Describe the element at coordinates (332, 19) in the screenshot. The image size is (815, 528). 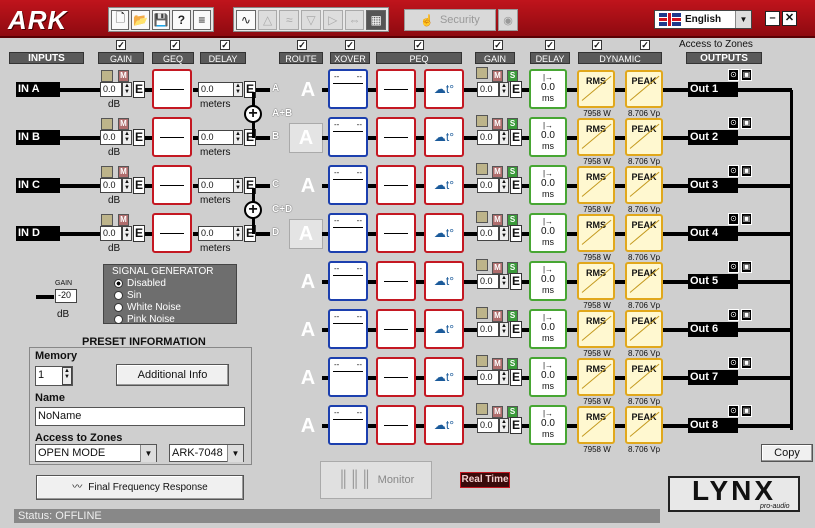
I see `play-icon: ▷` at that location.